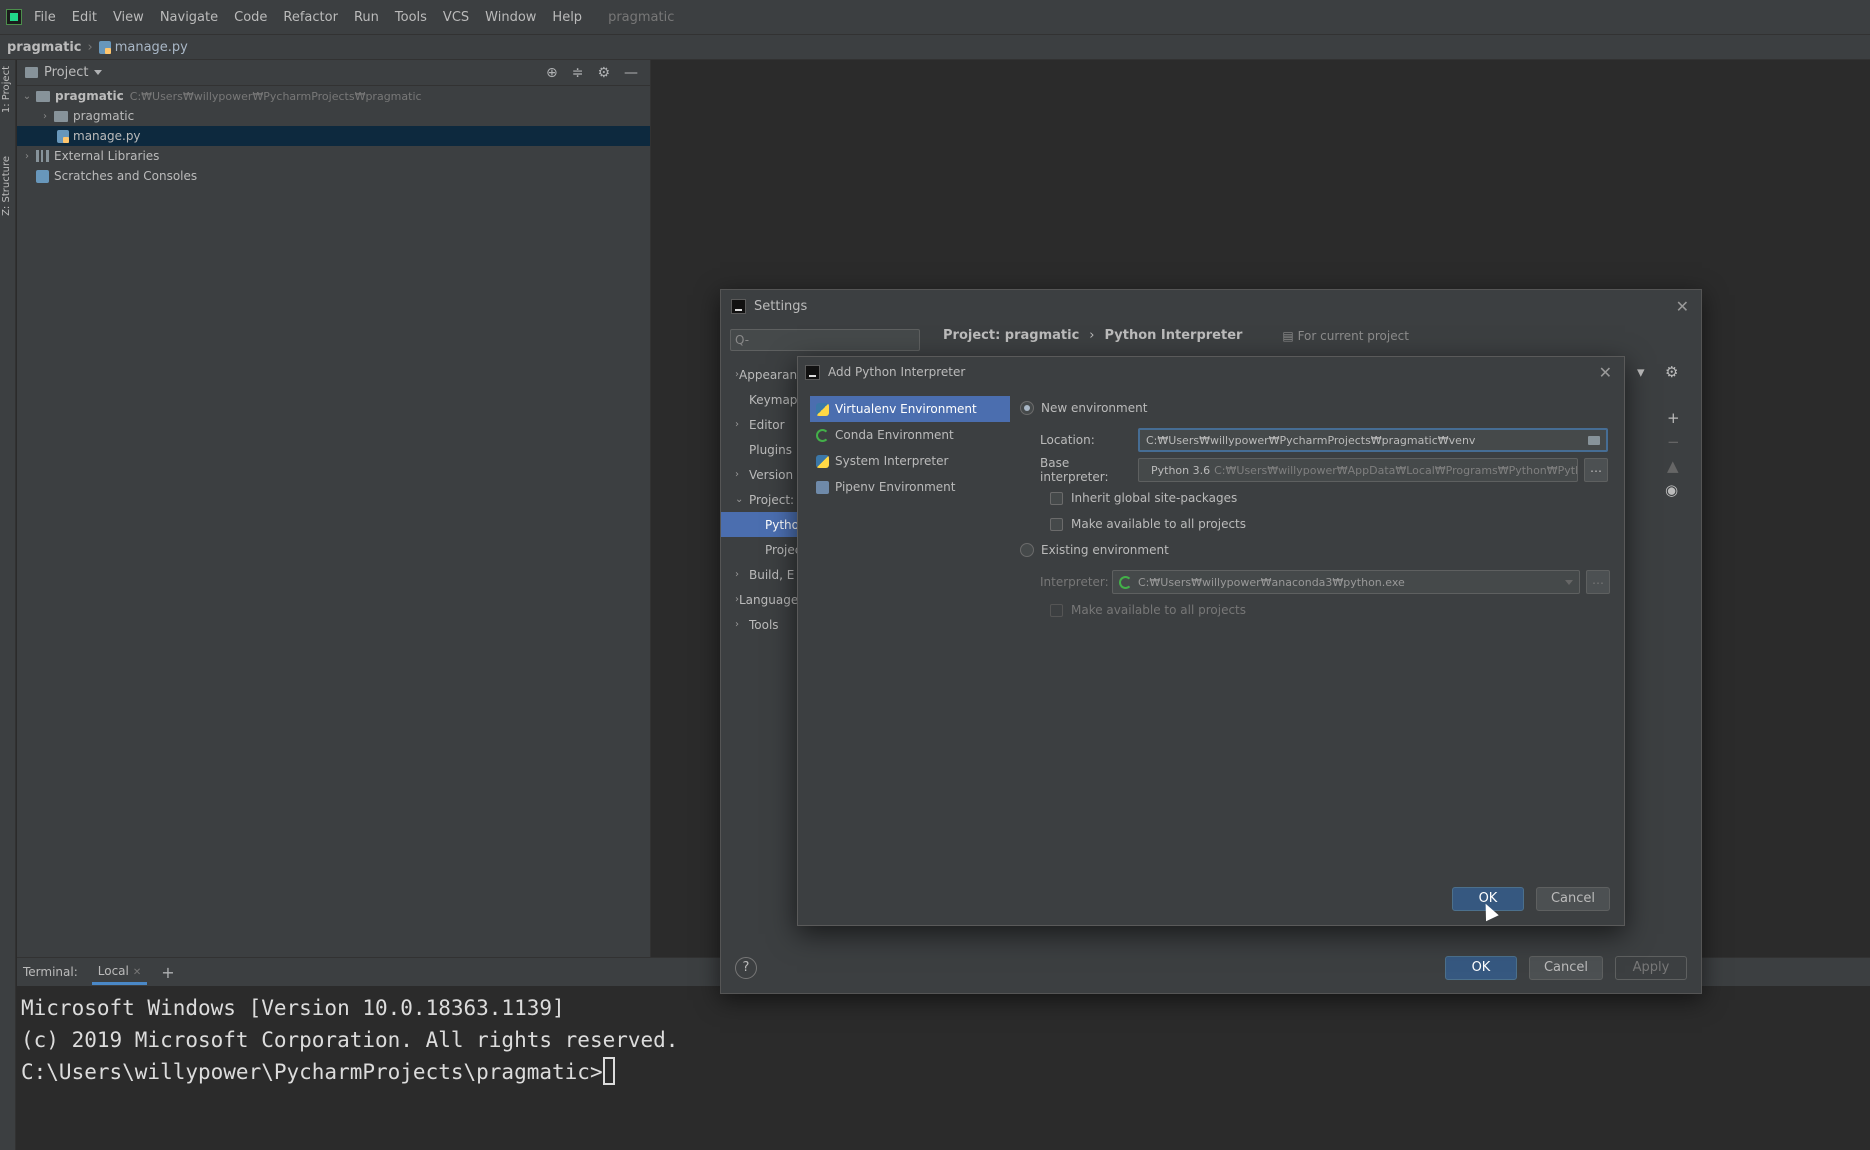 The height and width of the screenshot is (1150, 1870). Describe the element at coordinates (104, 47) in the screenshot. I see `python-file-icon` at that location.